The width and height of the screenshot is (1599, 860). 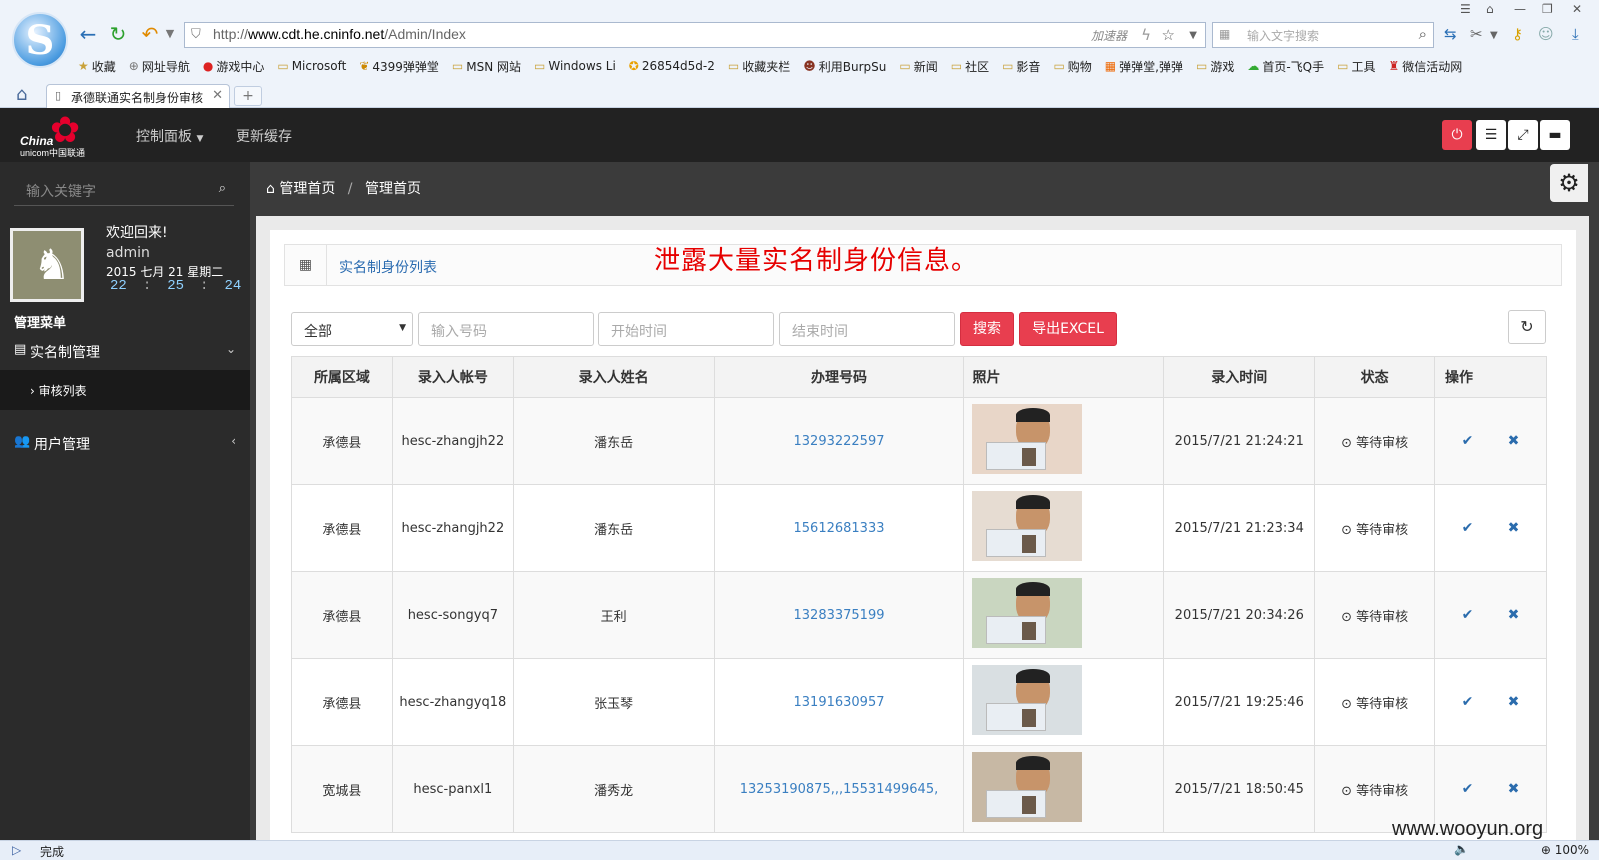 What do you see at coordinates (1068, 329) in the screenshot?
I see `export-excel-button: 导出EXCEL` at bounding box center [1068, 329].